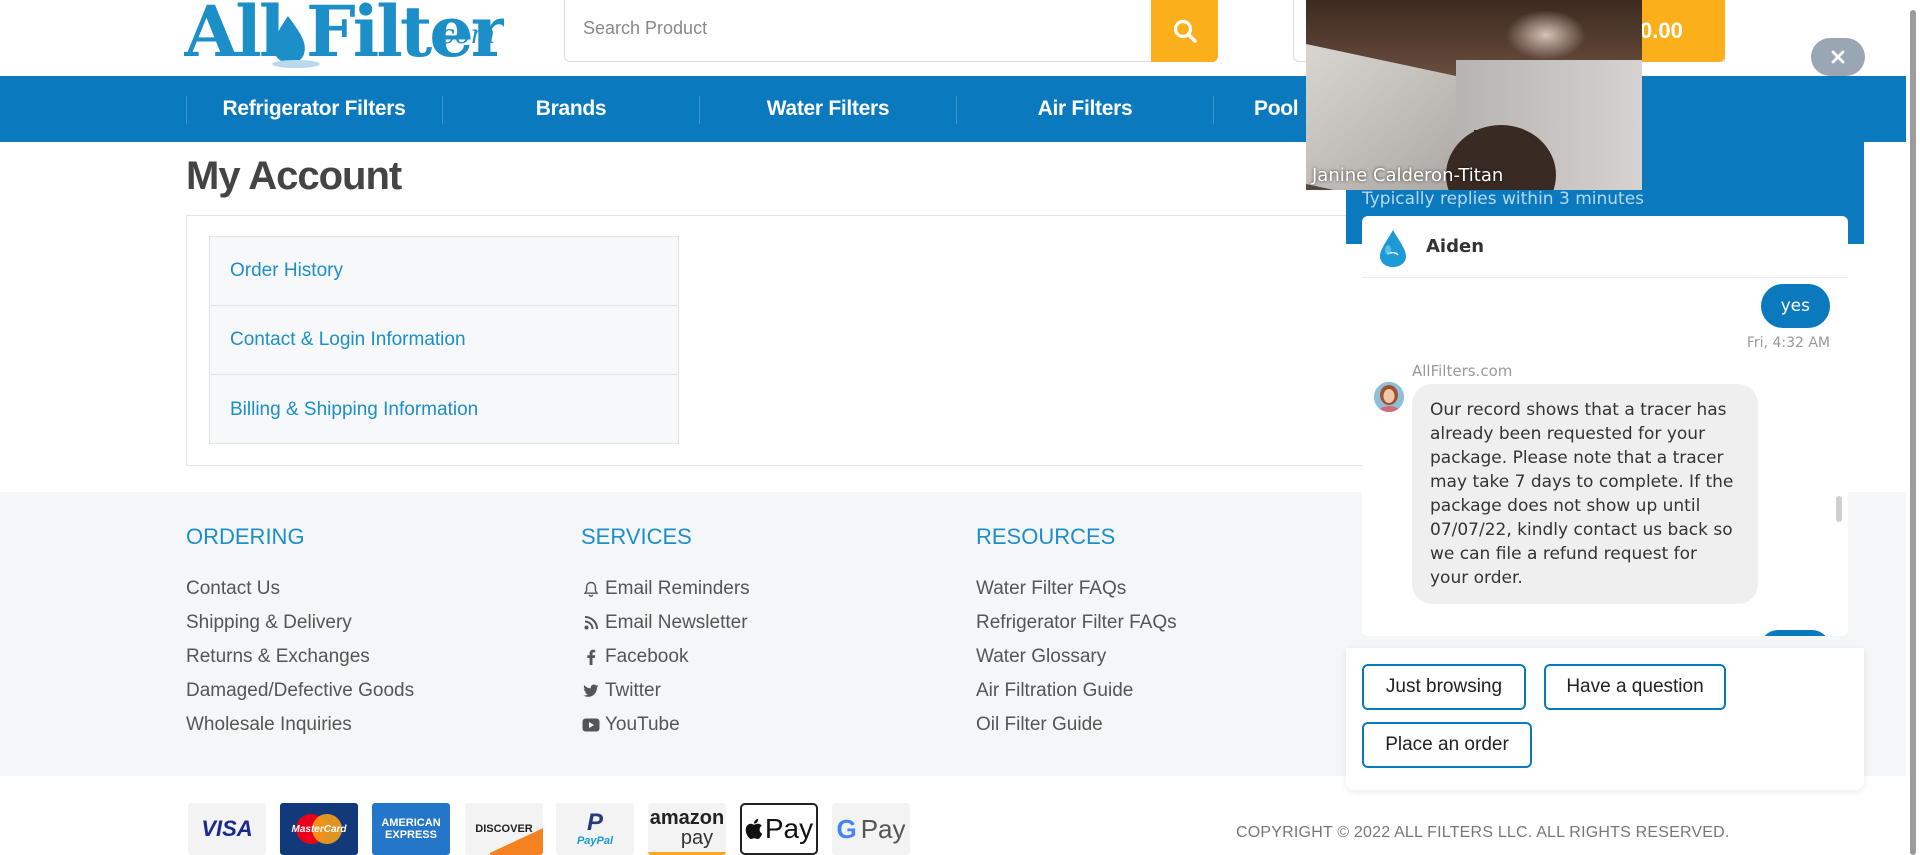  What do you see at coordinates (697, 837) in the screenshot?
I see `amazon-pay-text: pay` at bounding box center [697, 837].